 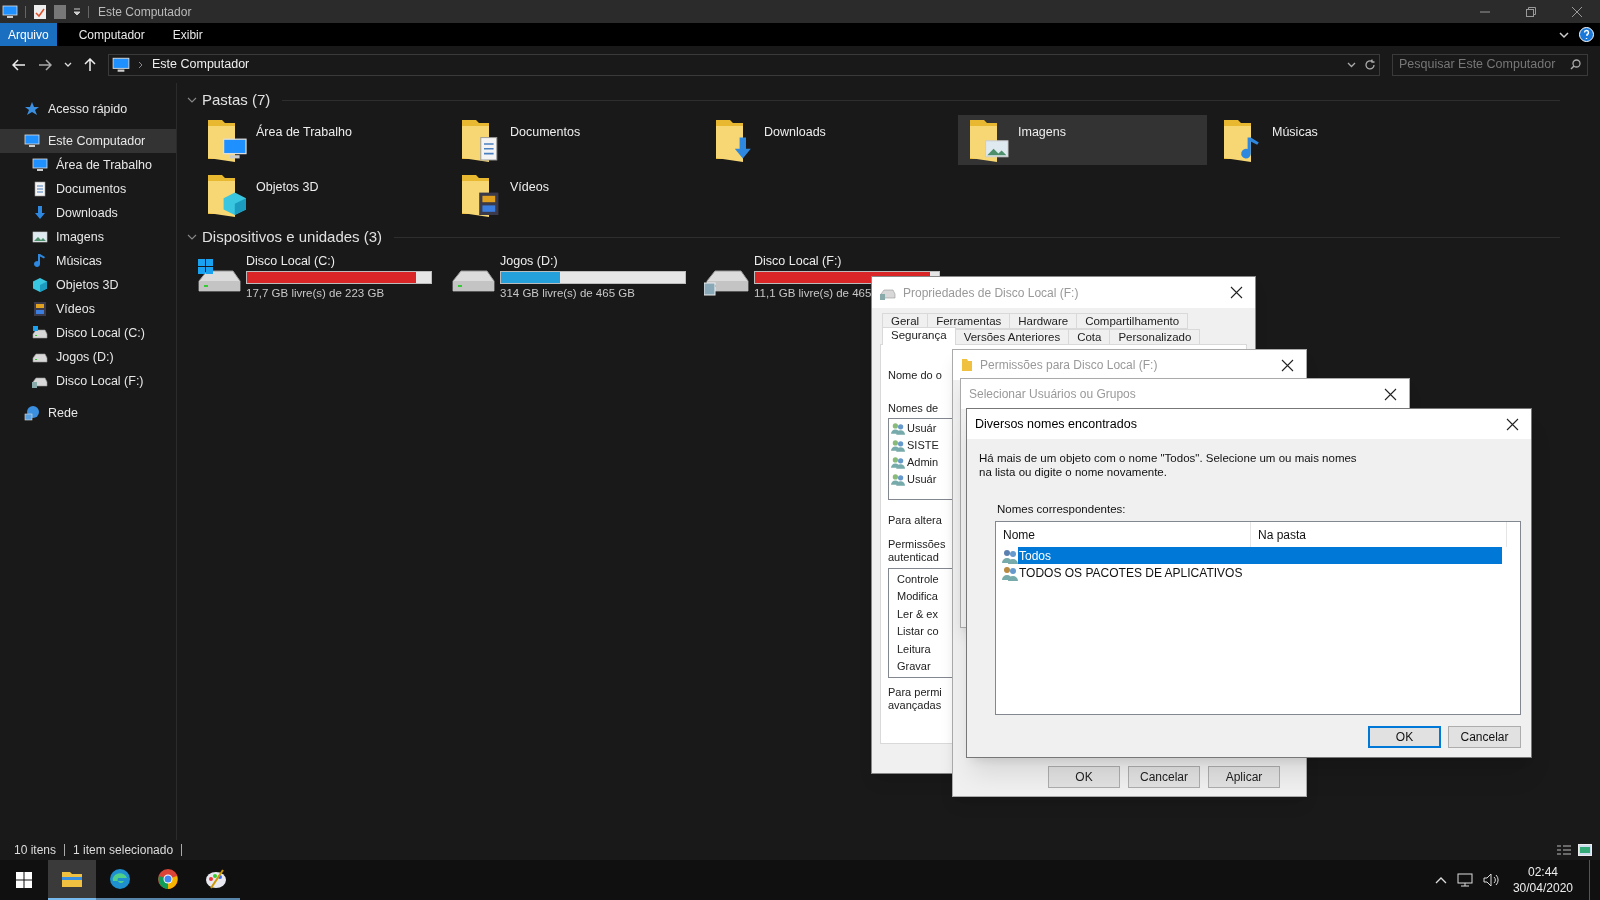 What do you see at coordinates (1042, 132) in the screenshot?
I see `folder-name: Imagens` at bounding box center [1042, 132].